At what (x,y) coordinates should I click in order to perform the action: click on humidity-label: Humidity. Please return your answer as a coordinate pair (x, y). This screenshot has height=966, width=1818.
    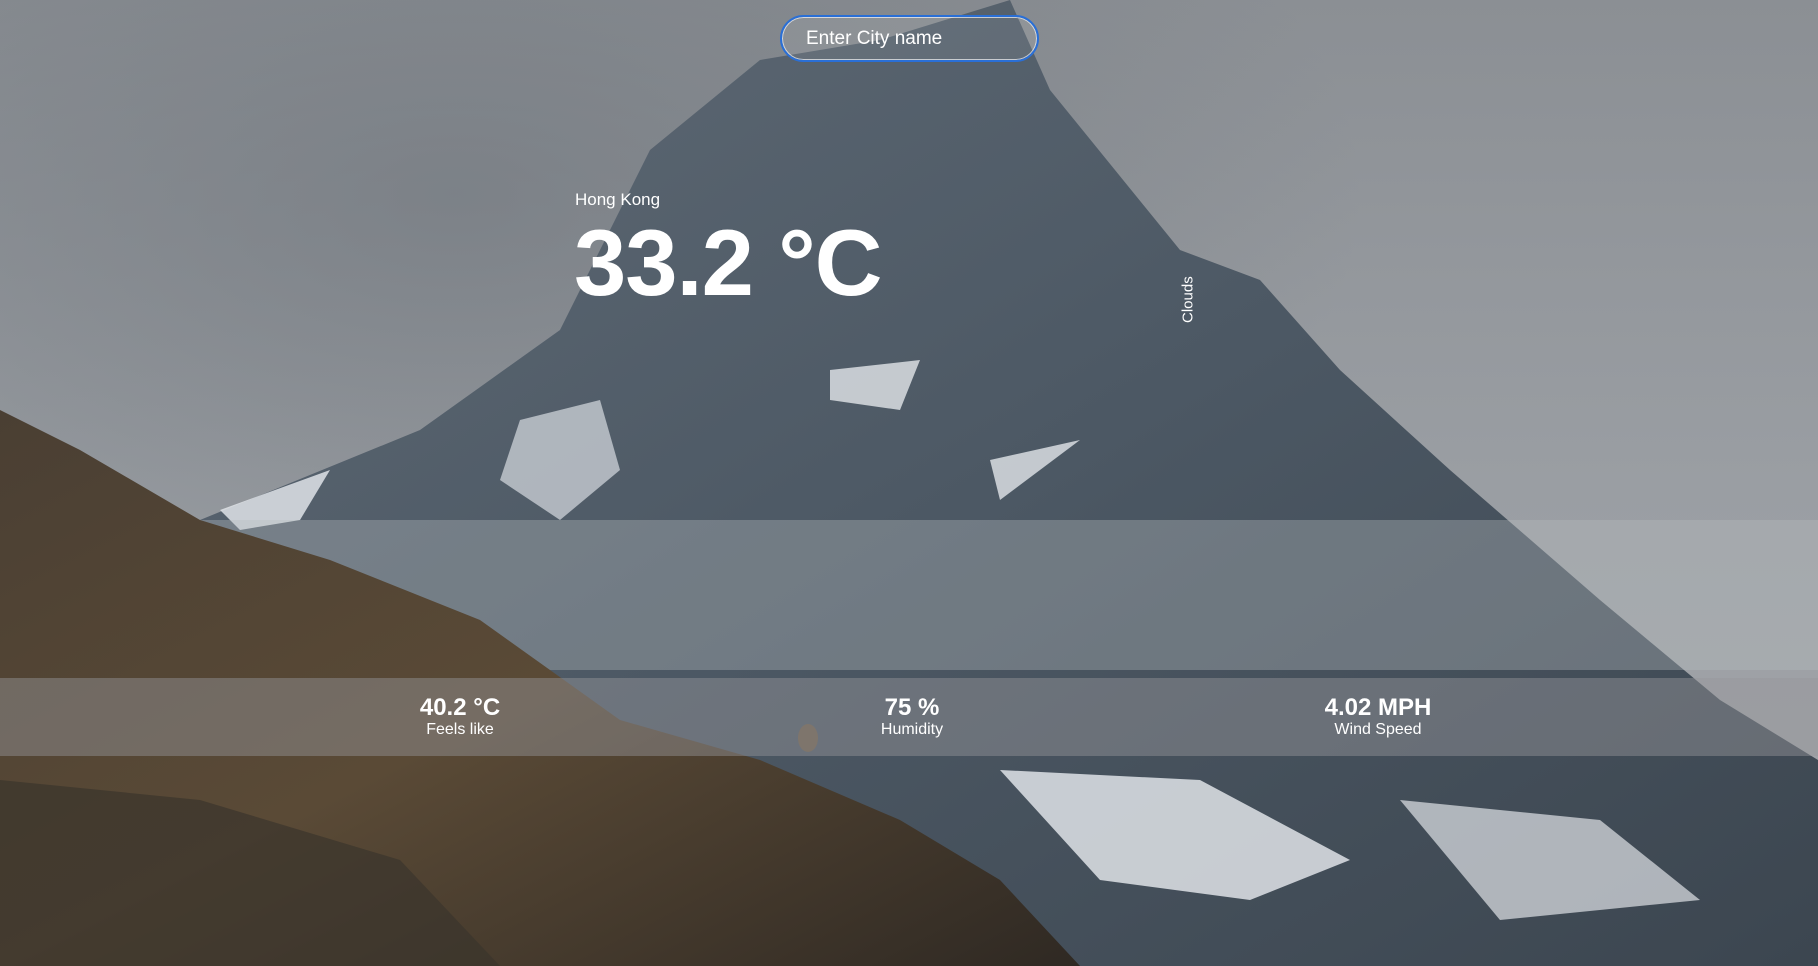
    Looking at the image, I should click on (912, 729).